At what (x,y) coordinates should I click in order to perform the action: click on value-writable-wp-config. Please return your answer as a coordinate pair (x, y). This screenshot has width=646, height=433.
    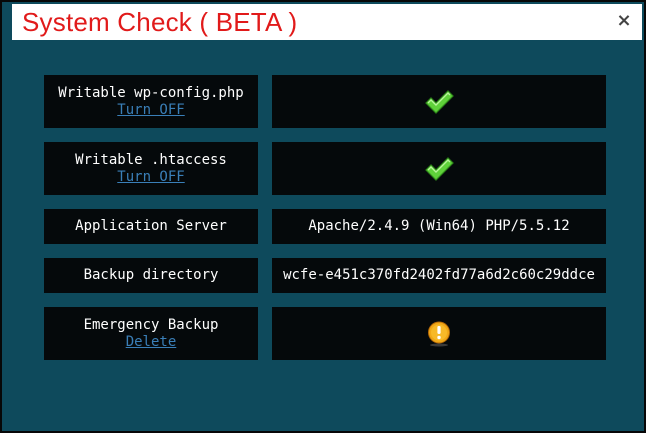
    Looking at the image, I should click on (439, 101).